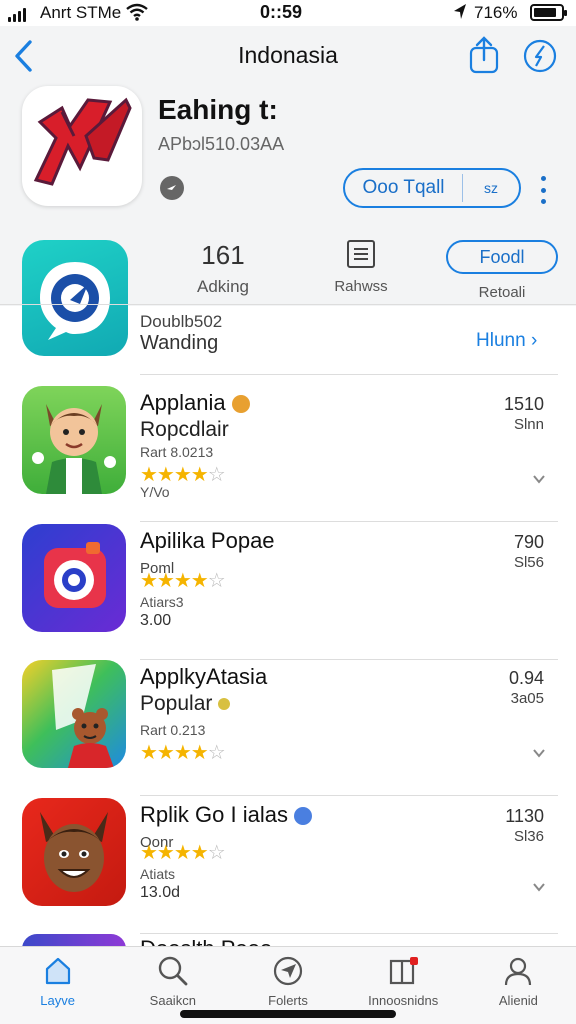  What do you see at coordinates (361, 286) in the screenshot?
I see `ratings-label: Rahwss` at bounding box center [361, 286].